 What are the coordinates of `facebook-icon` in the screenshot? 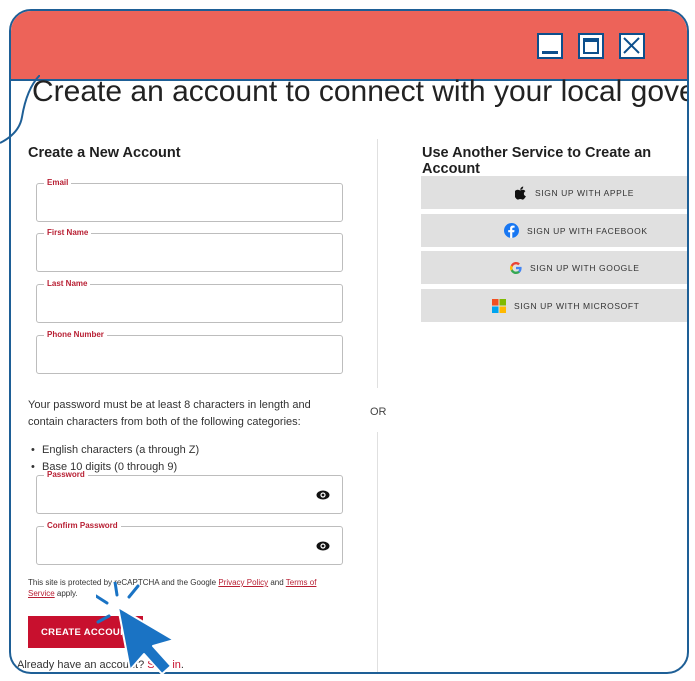 It's located at (511, 230).